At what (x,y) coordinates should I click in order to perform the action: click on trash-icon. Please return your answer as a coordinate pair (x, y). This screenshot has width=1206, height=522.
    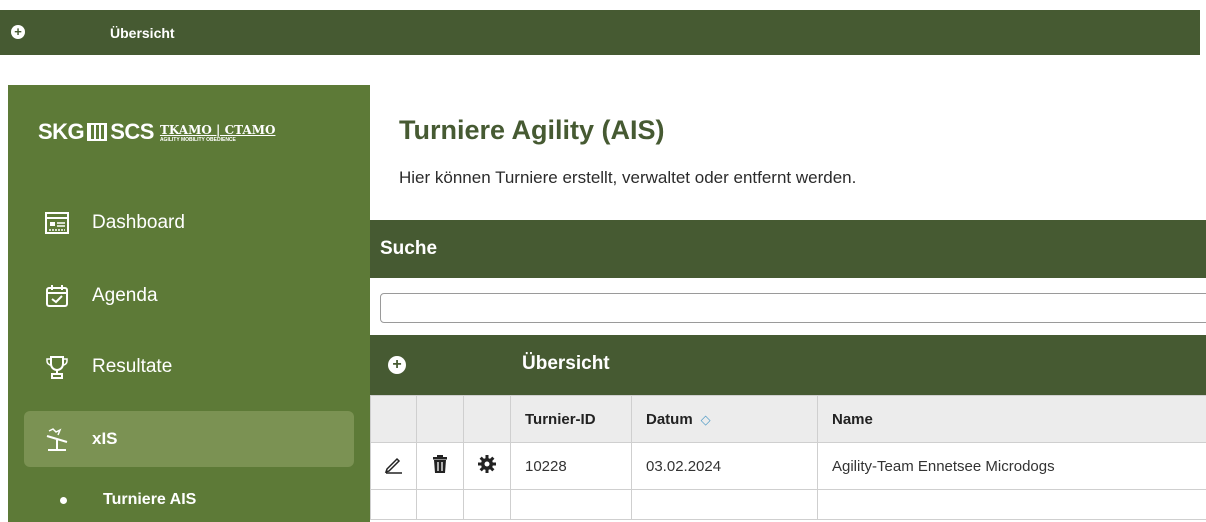
    Looking at the image, I should click on (440, 466).